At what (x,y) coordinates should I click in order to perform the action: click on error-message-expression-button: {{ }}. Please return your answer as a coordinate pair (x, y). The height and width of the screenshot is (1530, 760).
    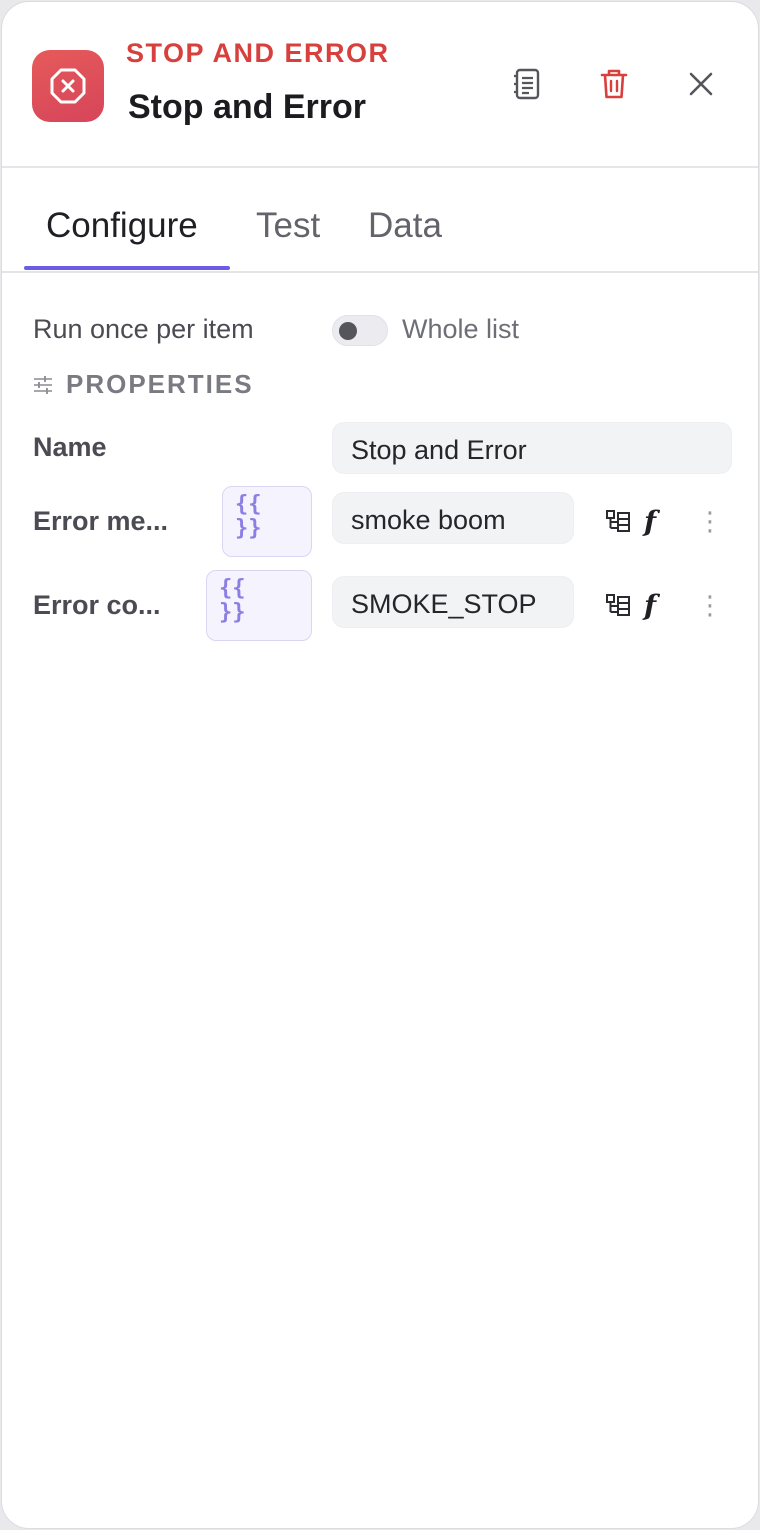
    Looking at the image, I should click on (267, 521).